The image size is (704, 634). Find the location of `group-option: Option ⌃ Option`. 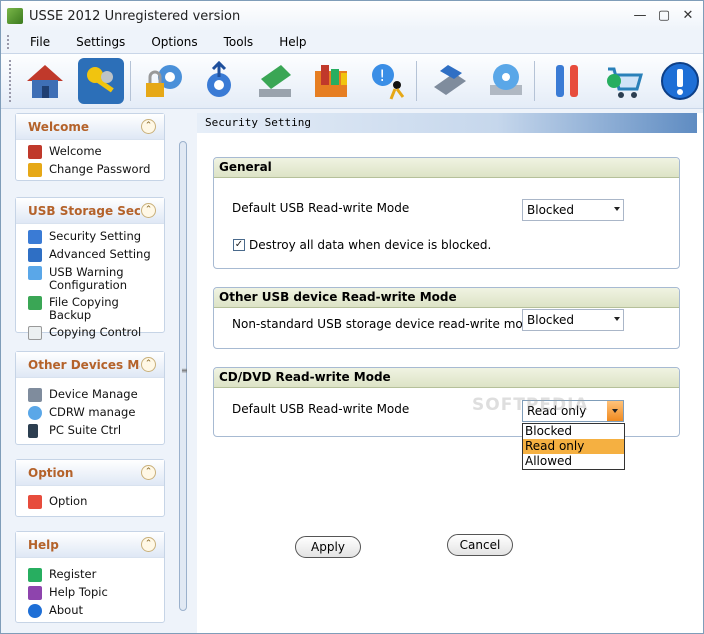

group-option: Option ⌃ Option is located at coordinates (90, 488).